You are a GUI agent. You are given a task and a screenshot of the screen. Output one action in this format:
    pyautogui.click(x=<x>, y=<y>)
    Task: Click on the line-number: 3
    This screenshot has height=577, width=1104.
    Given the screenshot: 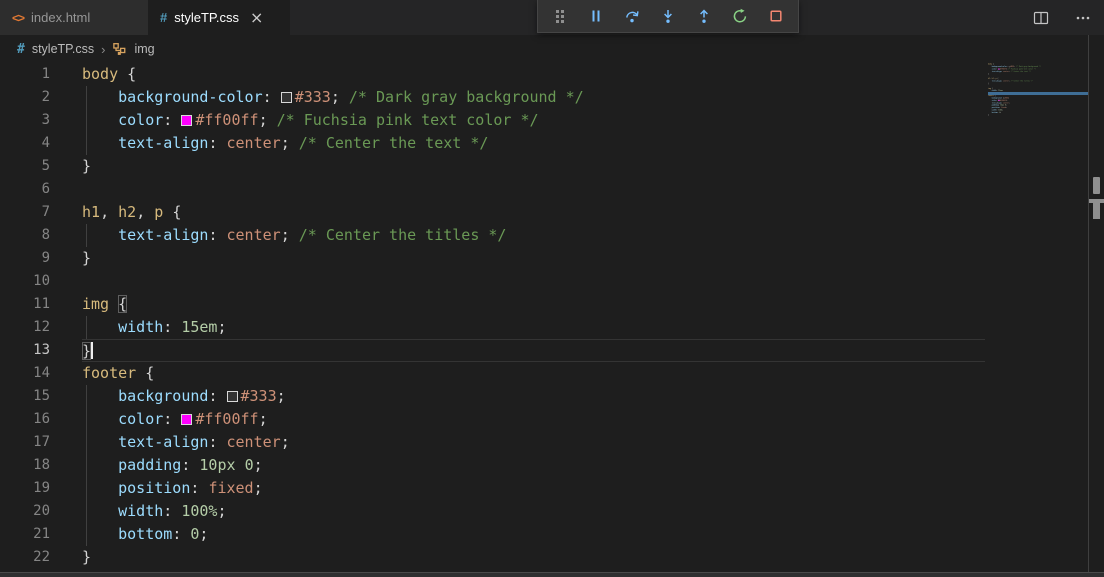 What is the action you would take?
    pyautogui.click(x=25, y=120)
    